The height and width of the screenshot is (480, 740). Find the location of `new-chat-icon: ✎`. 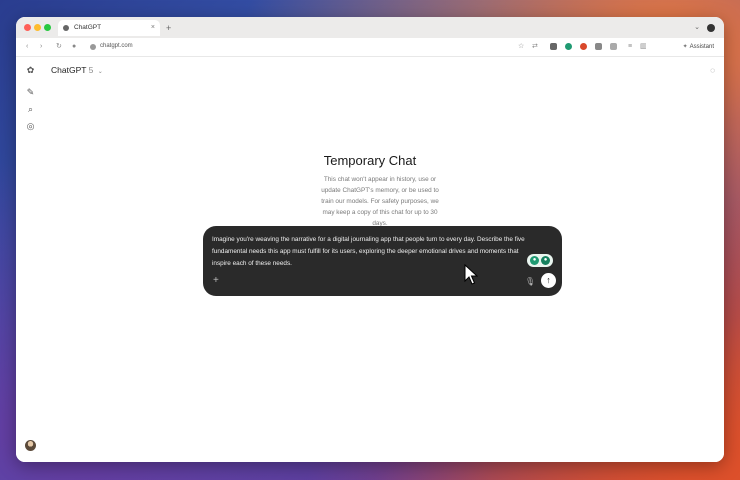

new-chat-icon: ✎ is located at coordinates (30, 92).